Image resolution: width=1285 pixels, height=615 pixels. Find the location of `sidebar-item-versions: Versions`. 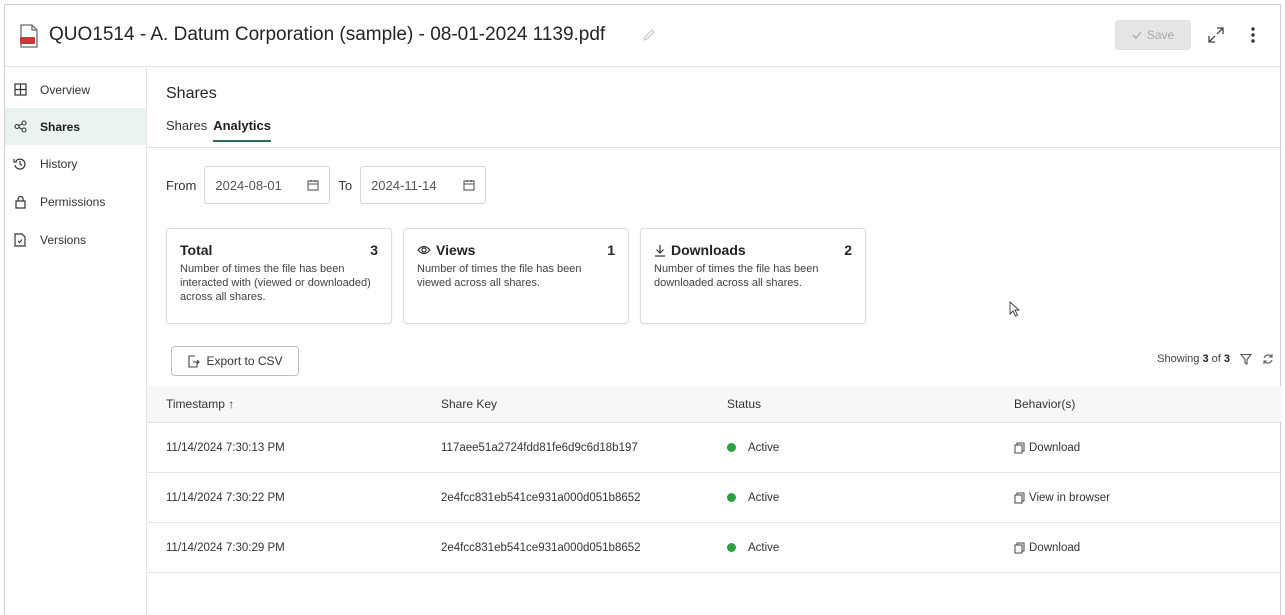

sidebar-item-versions: Versions is located at coordinates (75, 239).